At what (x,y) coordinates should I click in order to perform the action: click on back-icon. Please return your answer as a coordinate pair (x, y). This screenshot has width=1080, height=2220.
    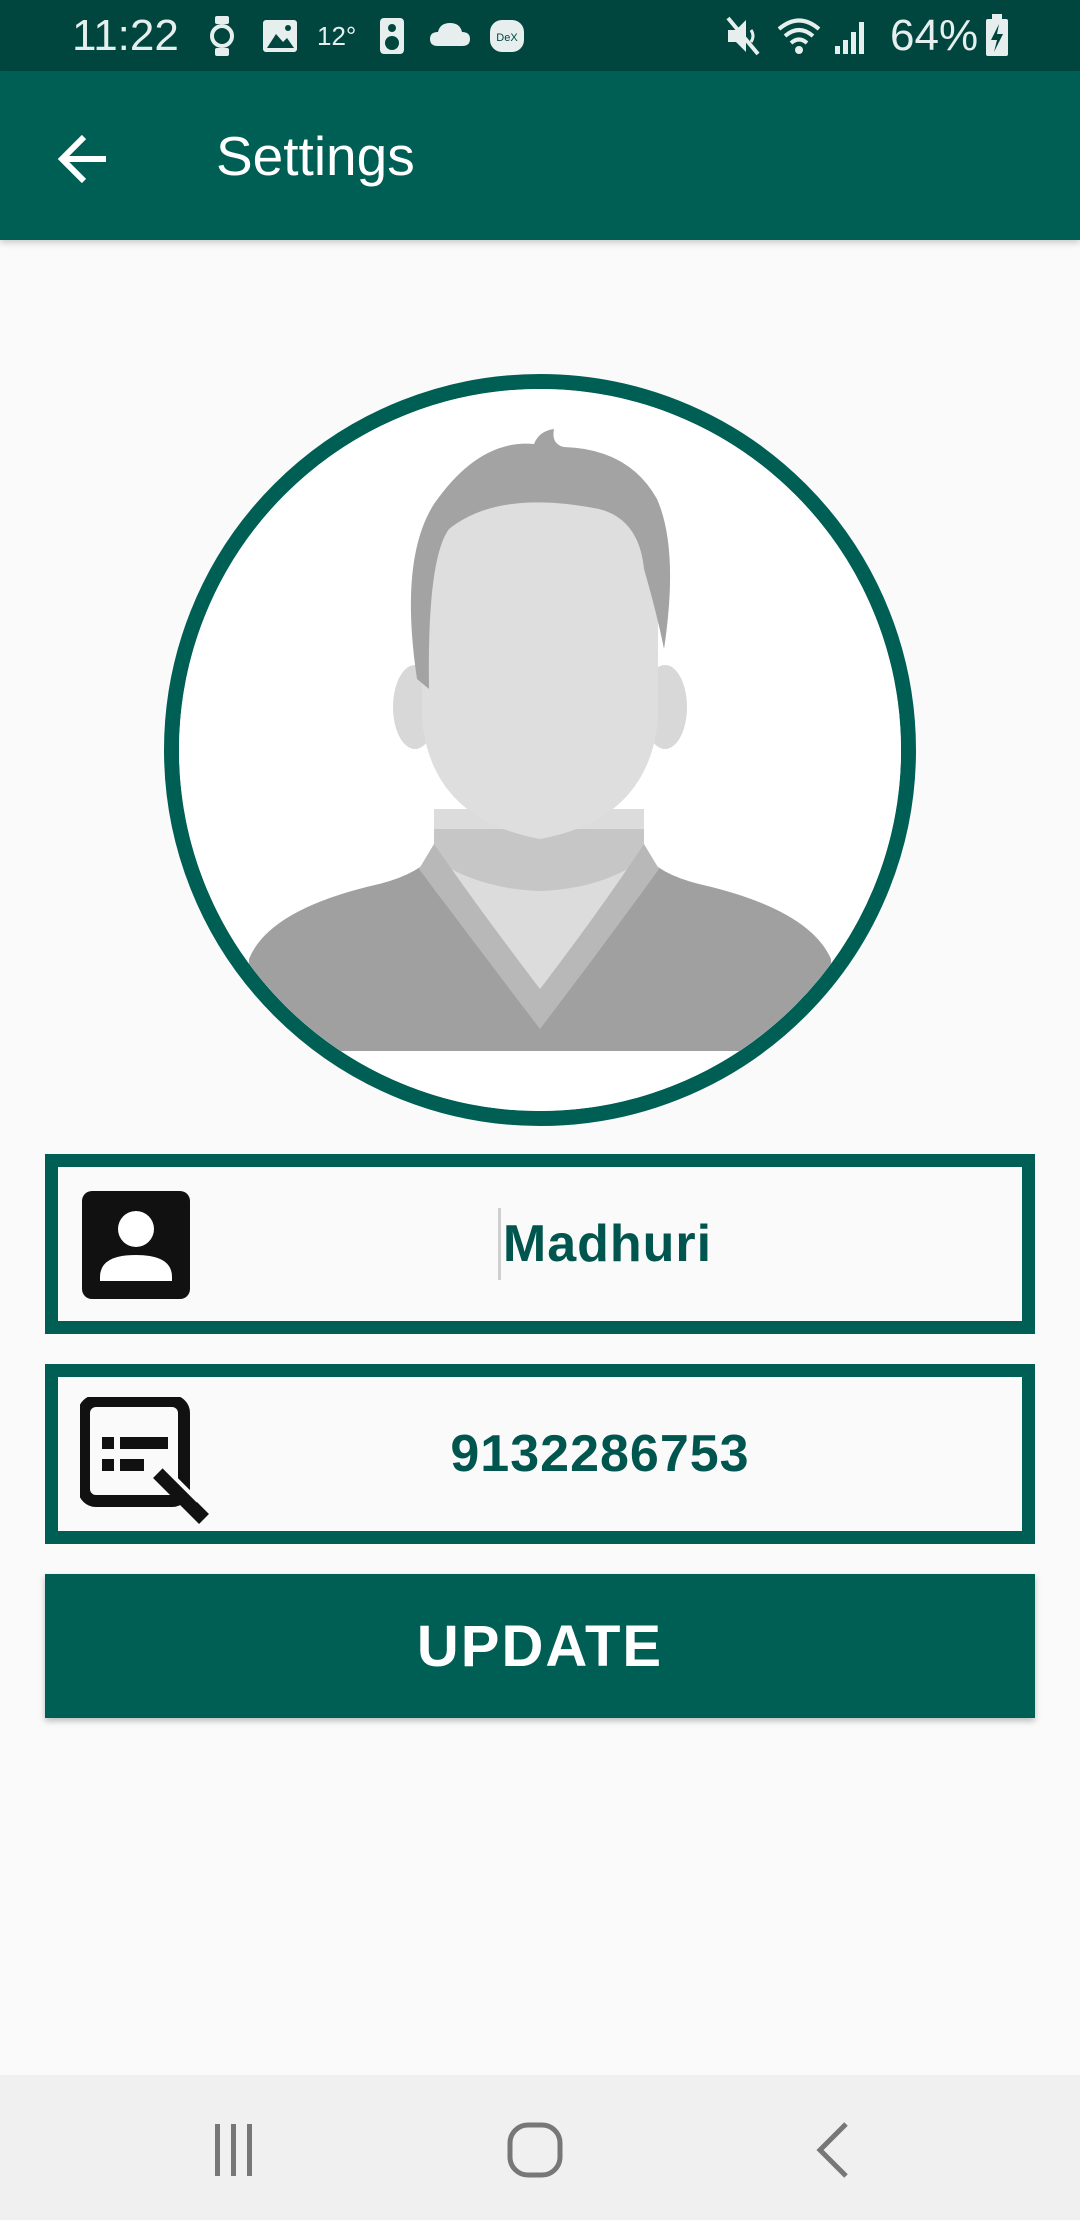
    Looking at the image, I should click on (832, 2150).